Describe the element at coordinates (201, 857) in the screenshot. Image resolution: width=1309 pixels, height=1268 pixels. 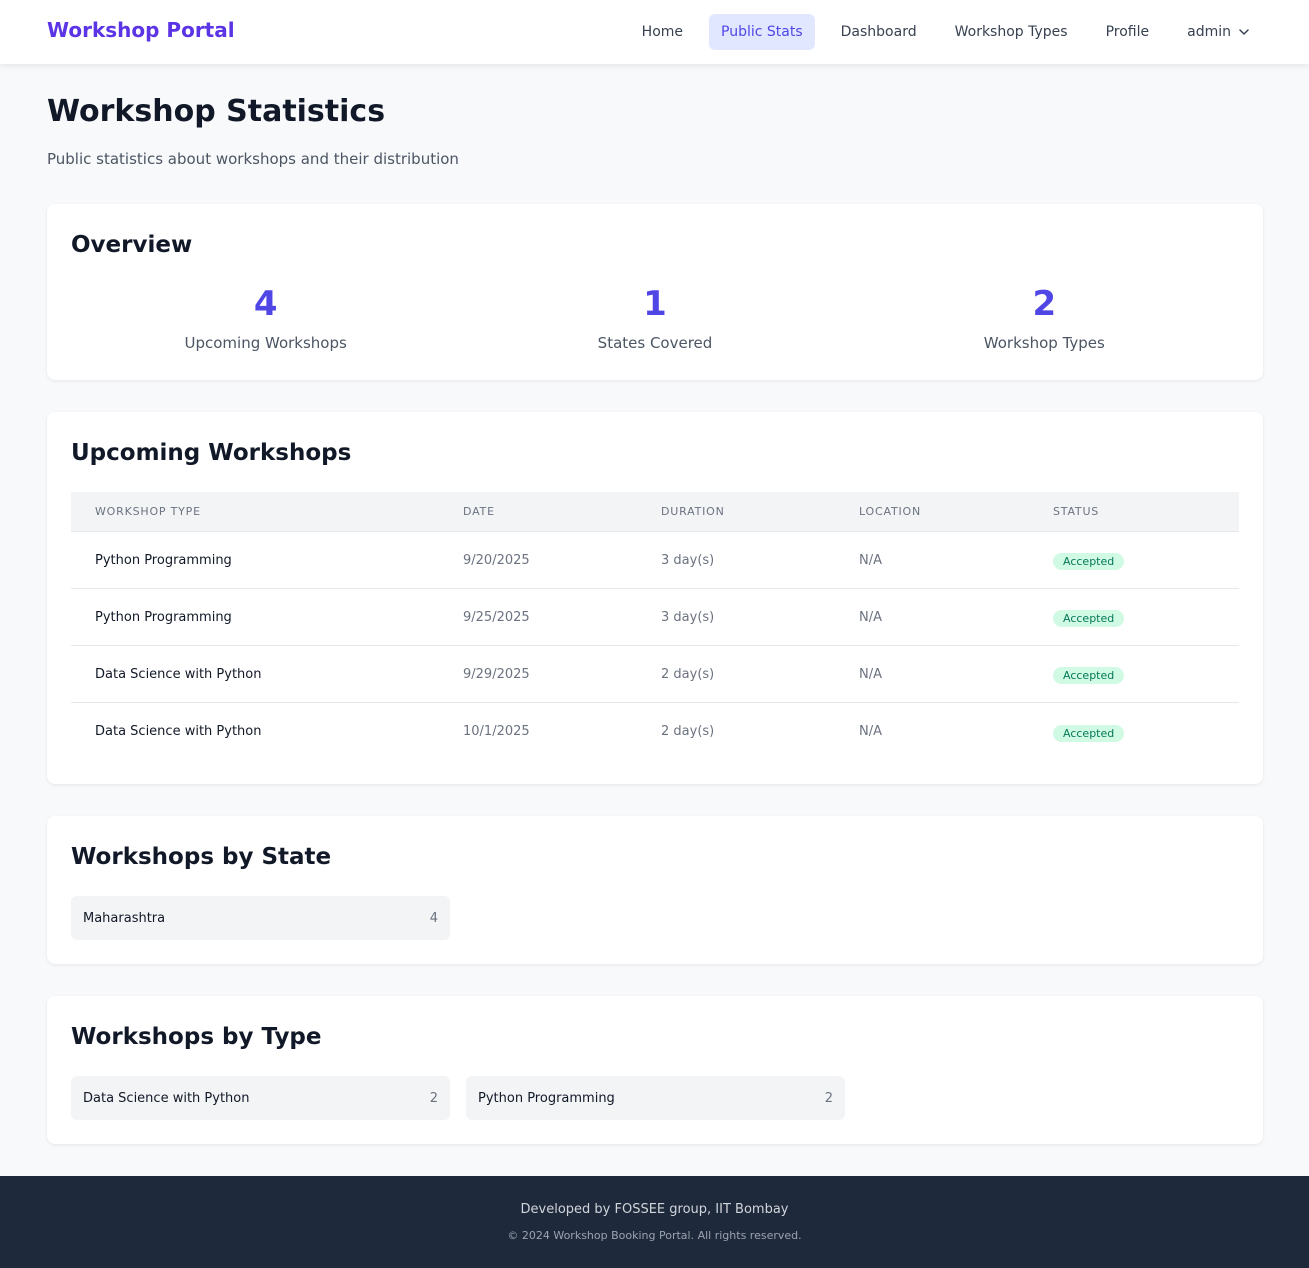
I see `by-state-title: Workshops by State` at that location.